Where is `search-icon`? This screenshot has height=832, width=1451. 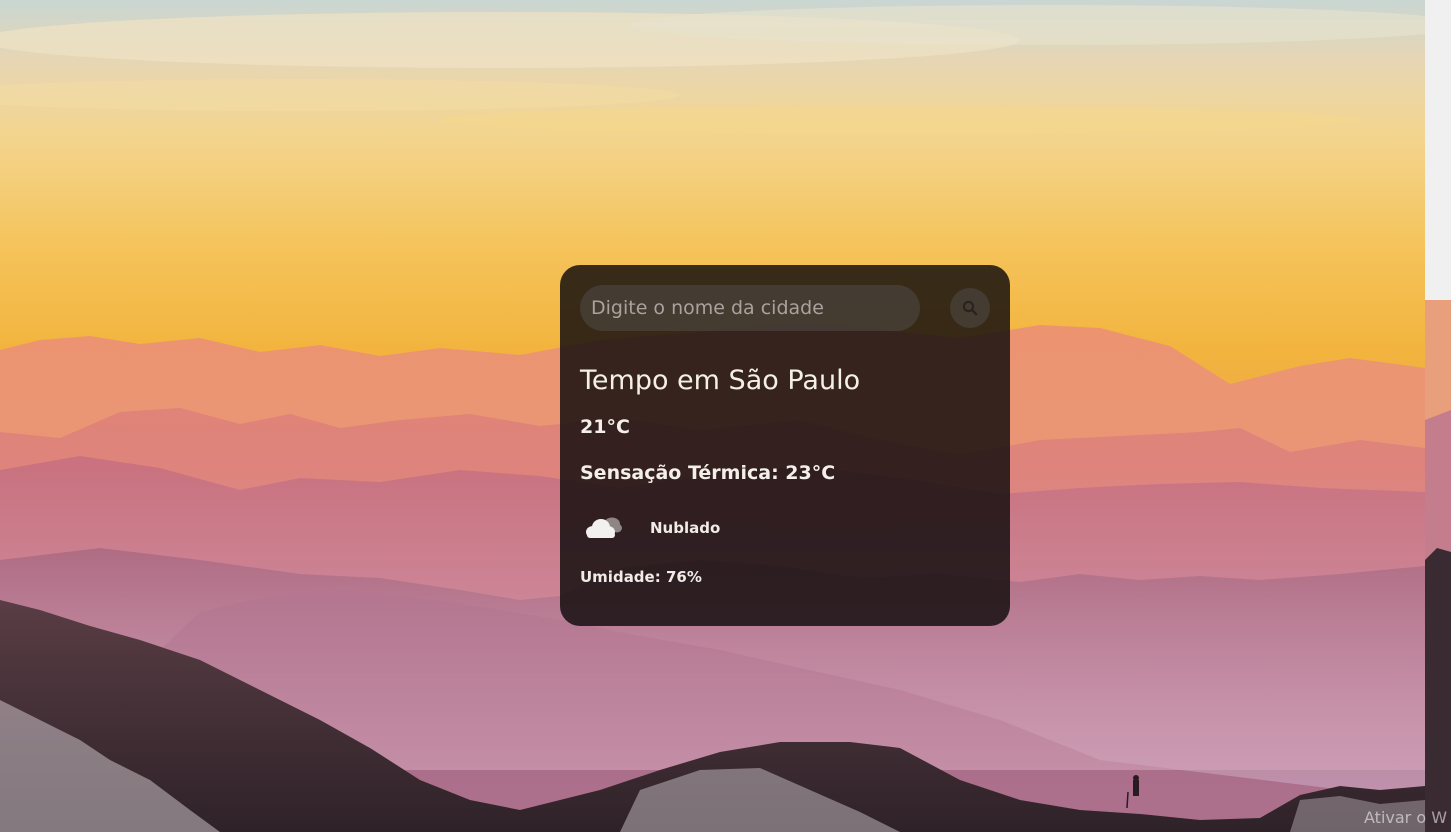
search-icon is located at coordinates (970, 308).